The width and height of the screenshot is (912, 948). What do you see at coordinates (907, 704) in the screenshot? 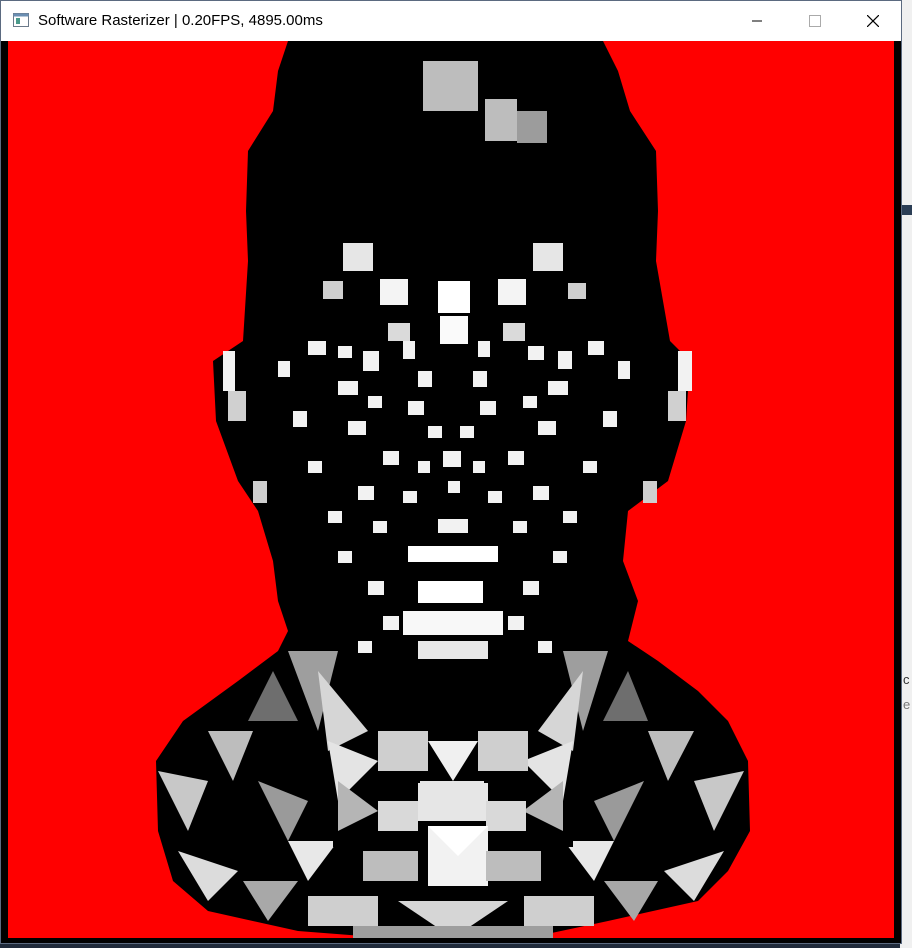
I see `background-text-fragment: e` at bounding box center [907, 704].